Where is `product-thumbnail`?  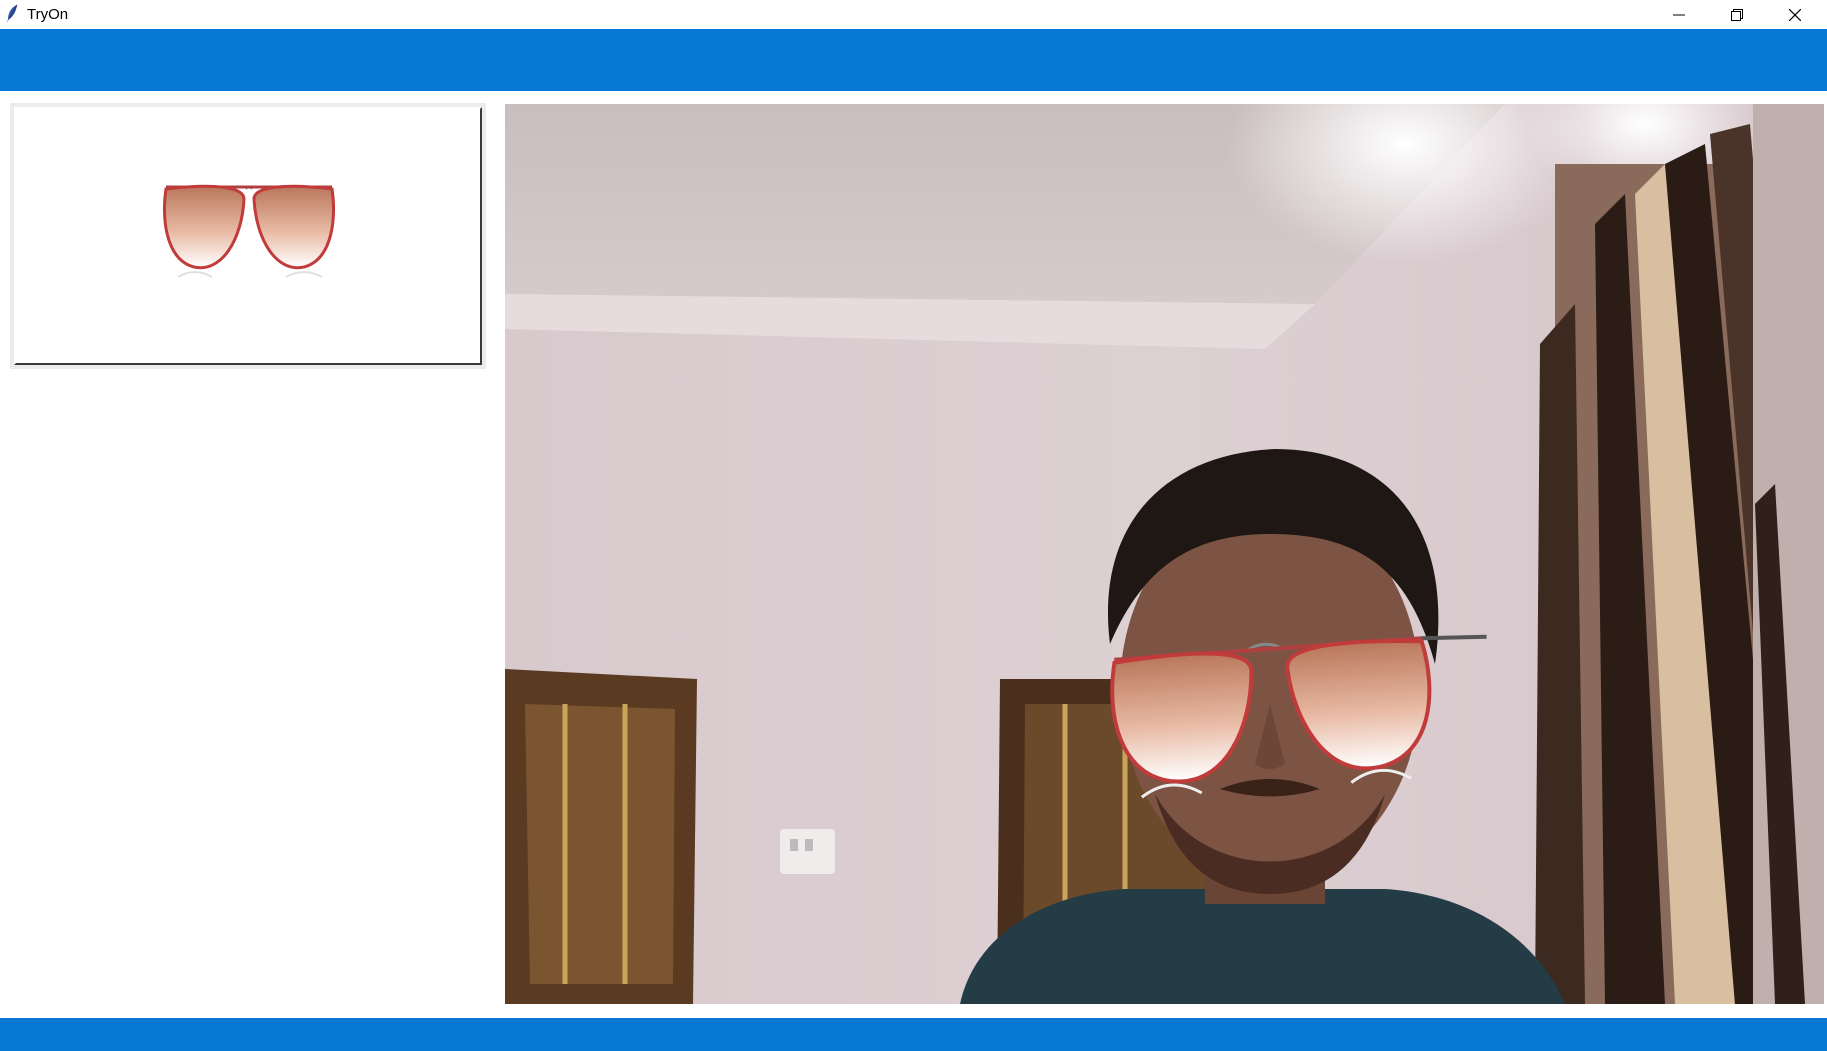 product-thumbnail is located at coordinates (248, 236).